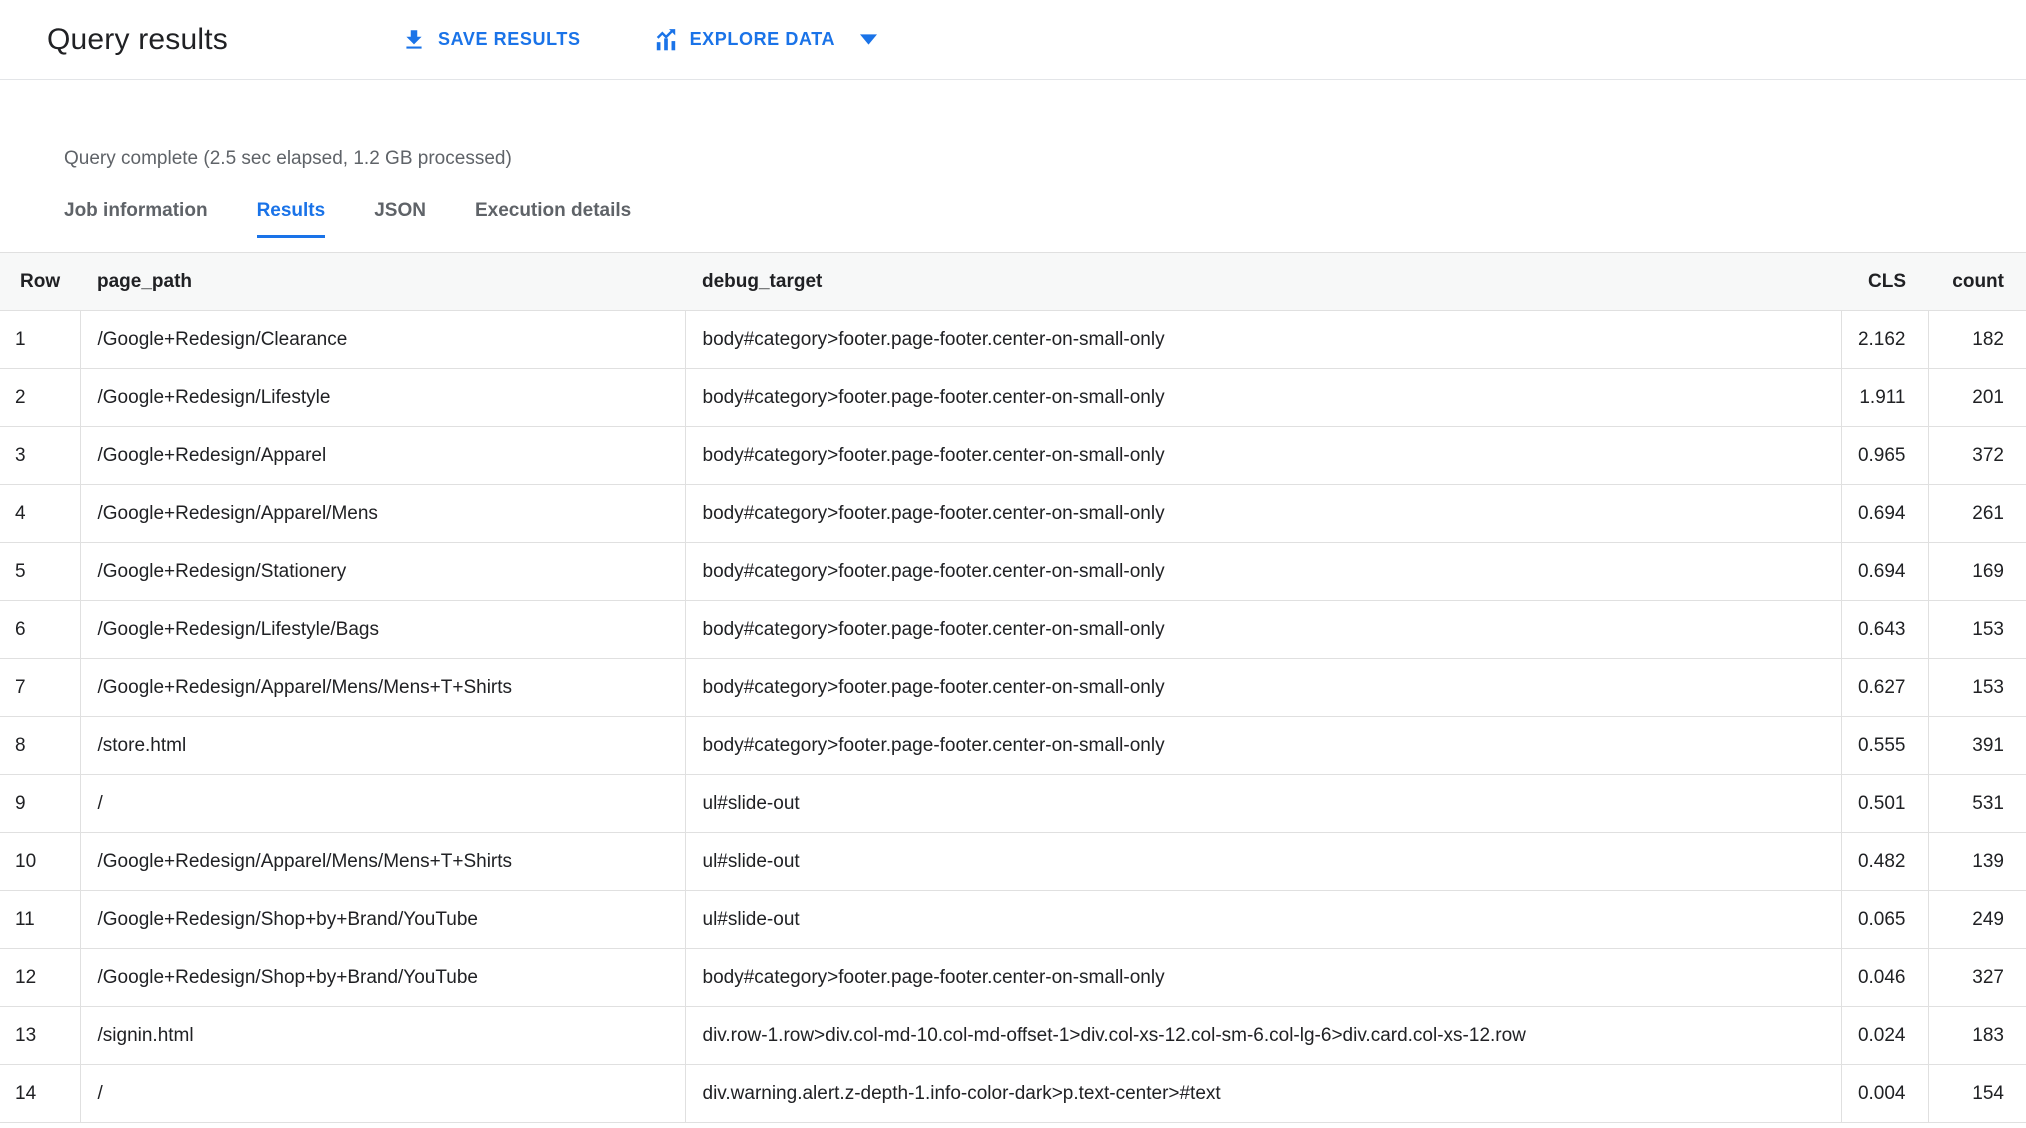 The width and height of the screenshot is (2026, 1128). I want to click on column-header-debug-target: debug_target, so click(1263, 281).